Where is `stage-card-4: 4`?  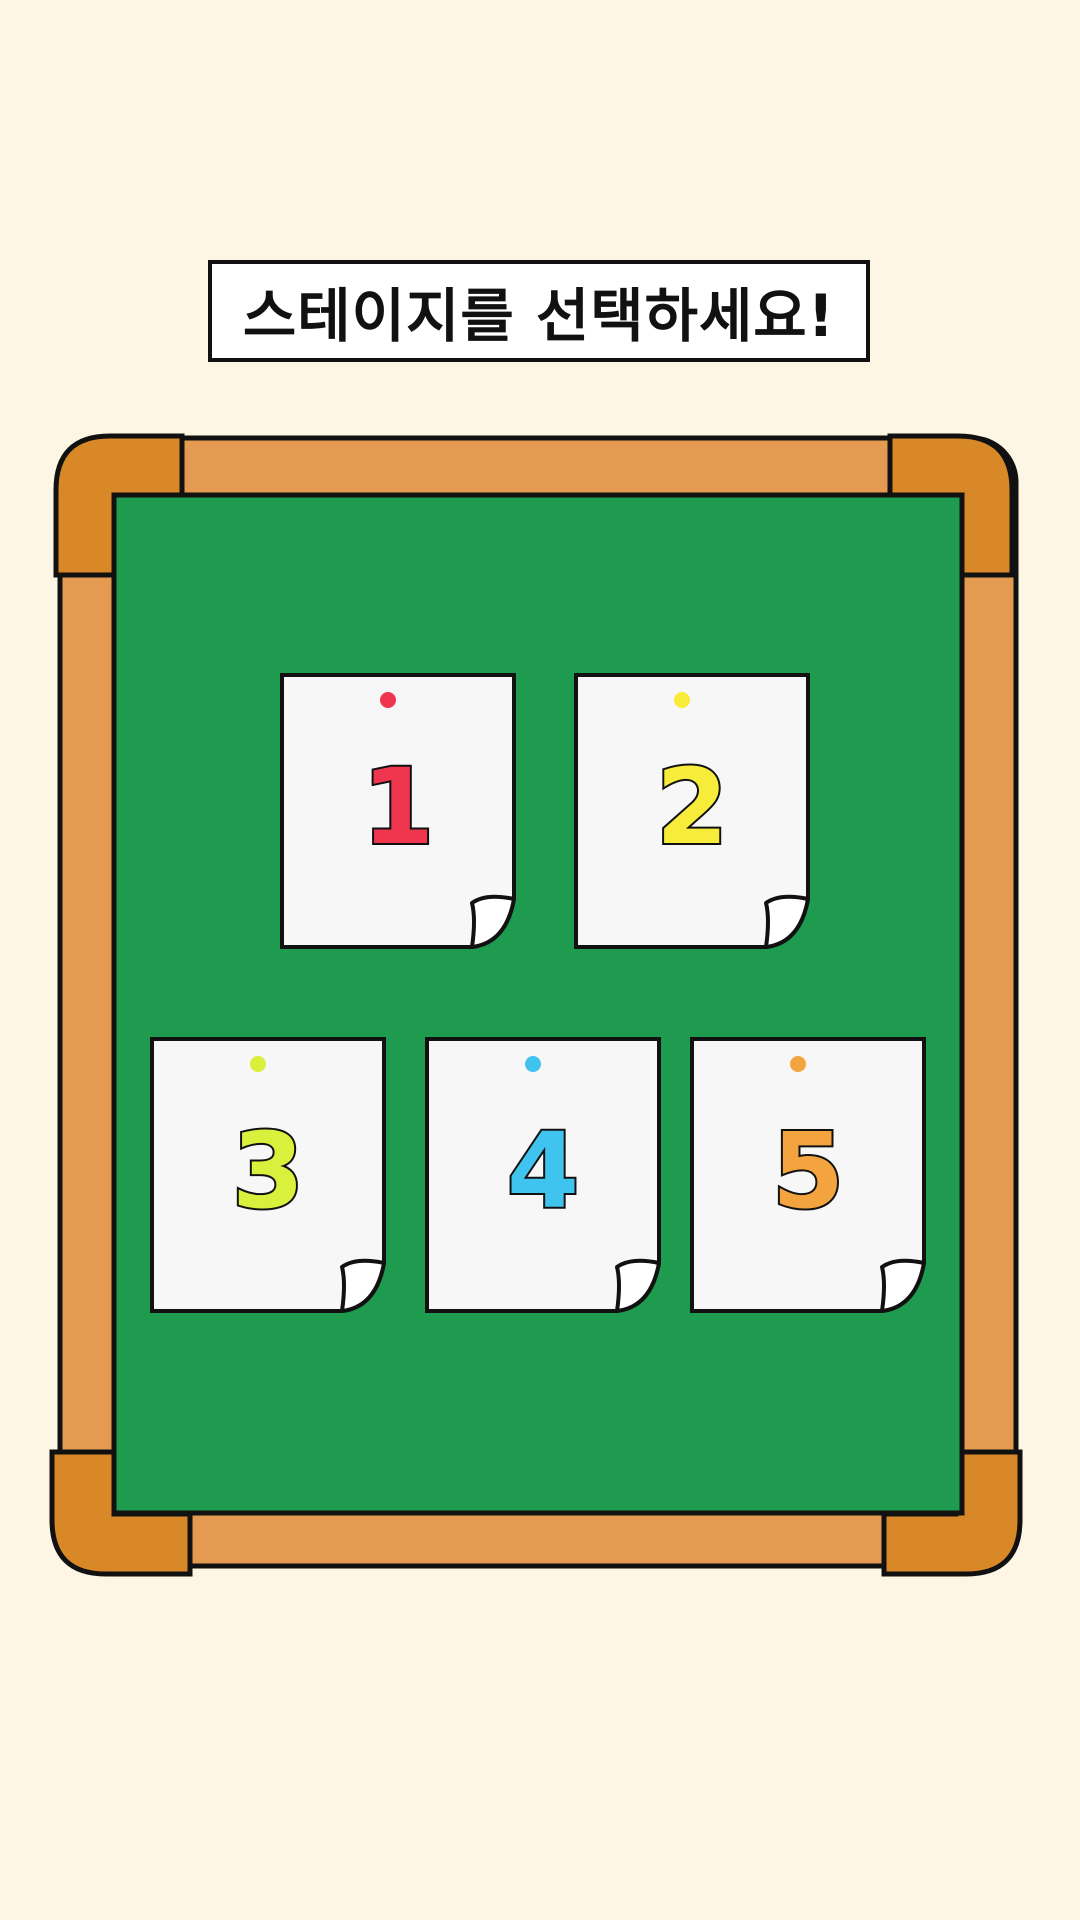 stage-card-4: 4 is located at coordinates (543, 1175).